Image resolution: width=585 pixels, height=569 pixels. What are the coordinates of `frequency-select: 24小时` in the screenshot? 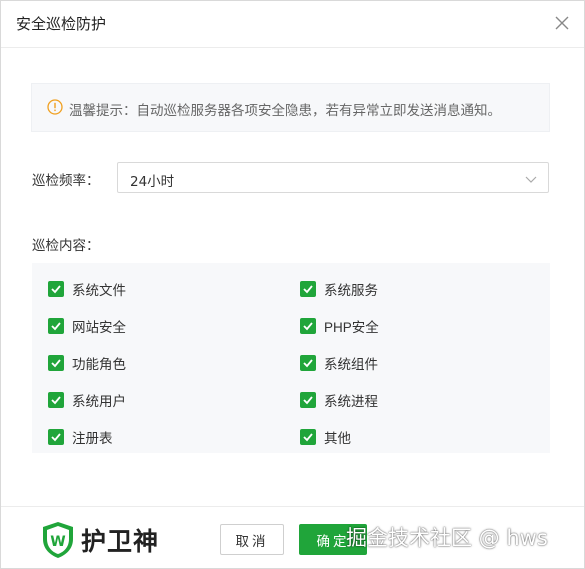 It's located at (333, 177).